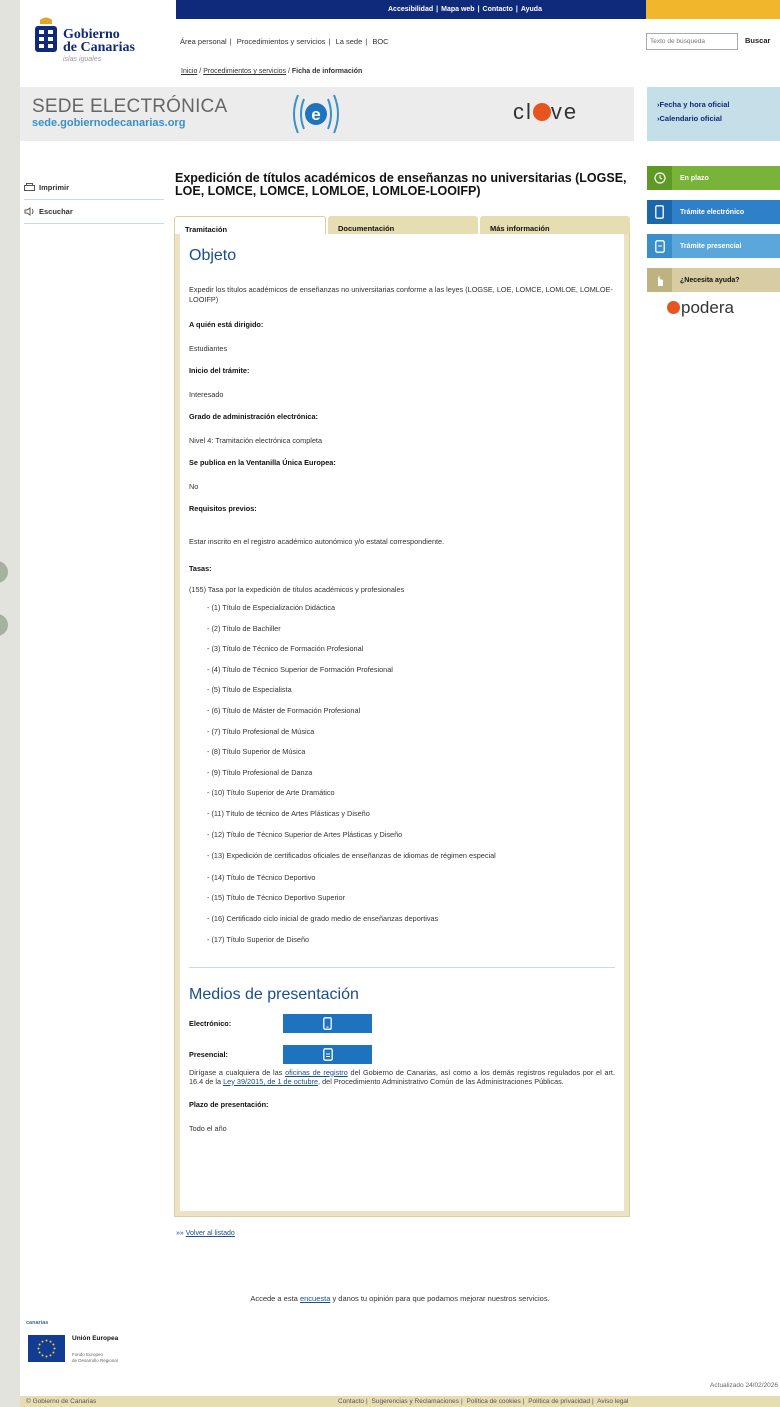 Image resolution: width=780 pixels, height=1407 pixels. What do you see at coordinates (327, 1023) in the screenshot?
I see `electronico-button` at bounding box center [327, 1023].